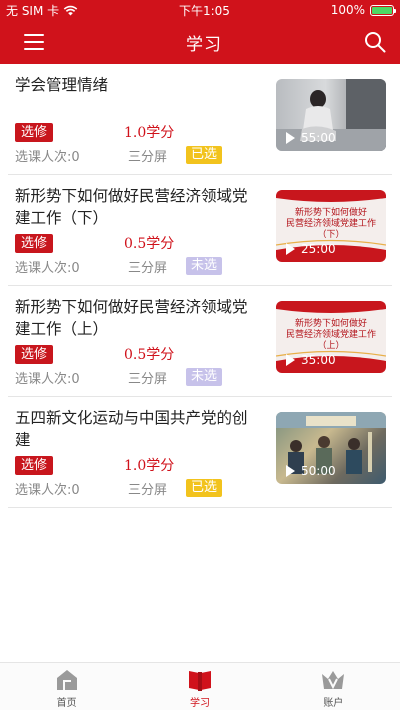  Describe the element at coordinates (70, 10) in the screenshot. I see `wifi-icon` at that location.